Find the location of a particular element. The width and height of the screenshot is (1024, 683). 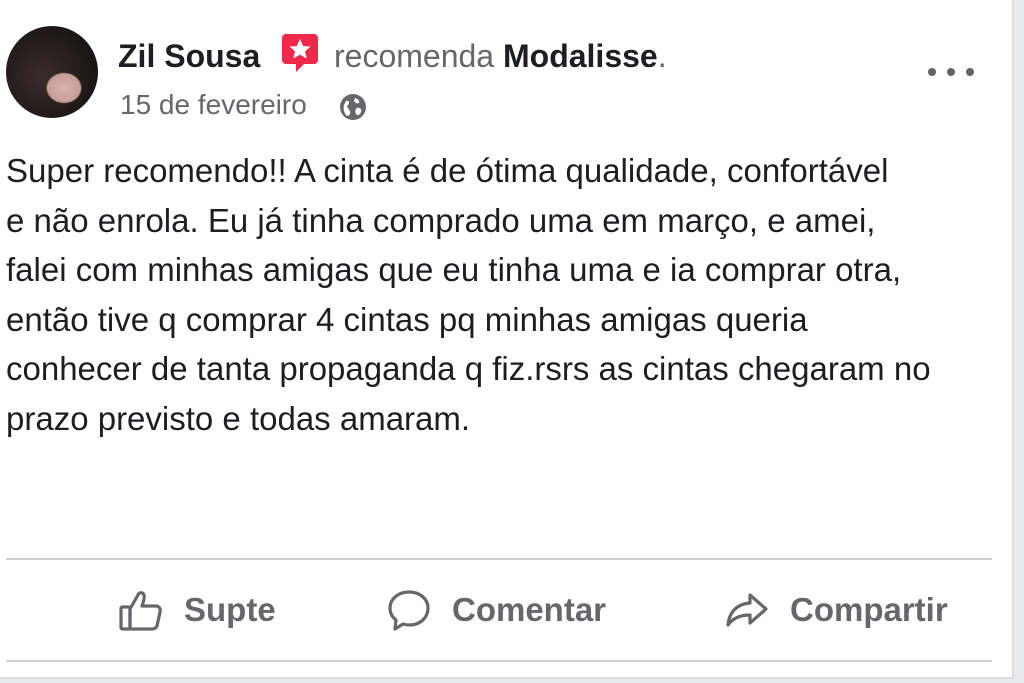

avatar is located at coordinates (52, 72).